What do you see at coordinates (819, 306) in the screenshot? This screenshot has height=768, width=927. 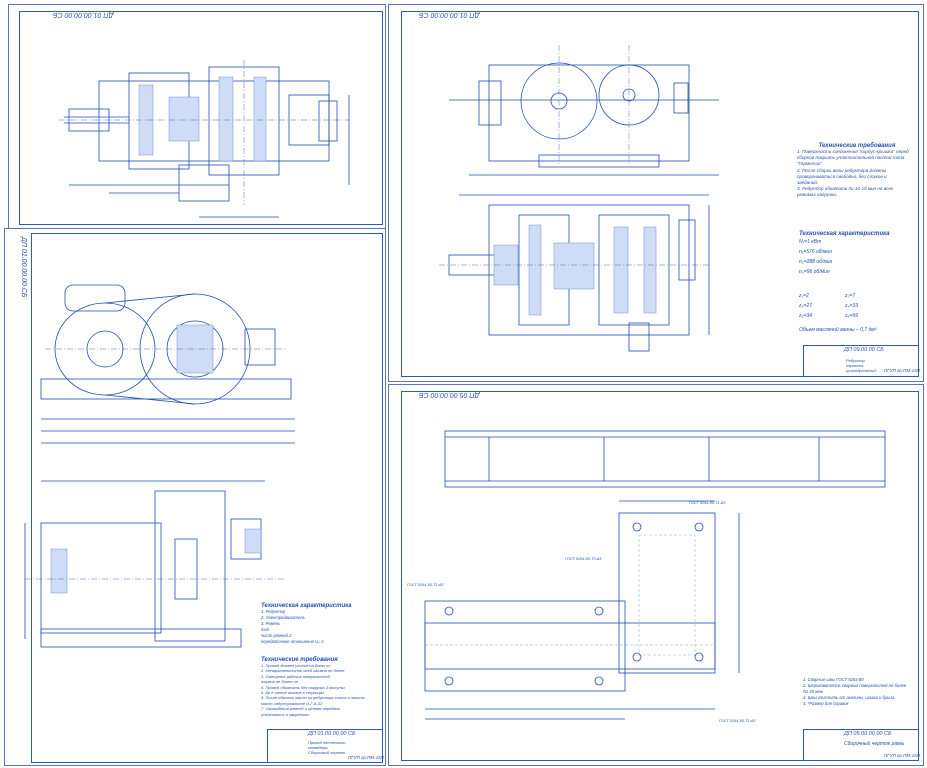 I see `gear-teeth-left: z₁=2 z₃=27 z₅=34` at bounding box center [819, 306].